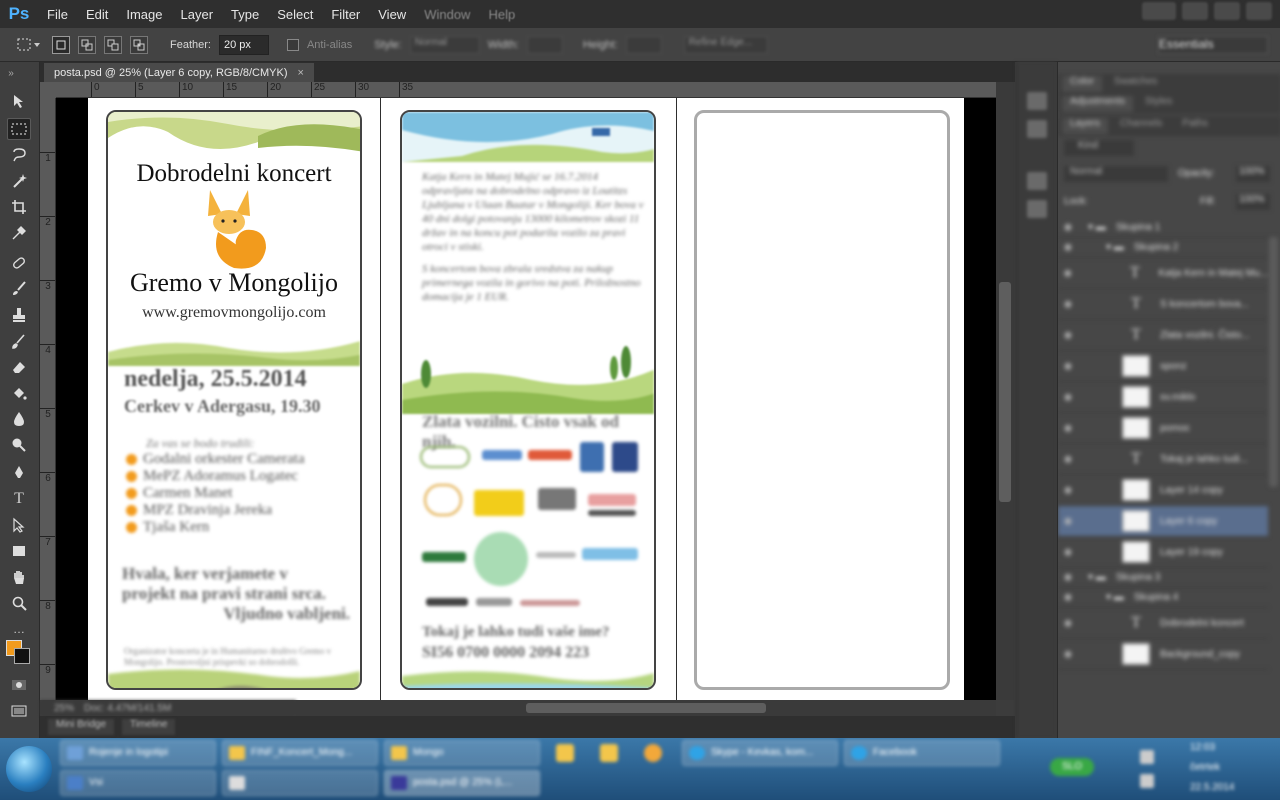 This screenshot has height=800, width=1280. Describe the element at coordinates (646, 708) in the screenshot. I see `horizontal-scrollbar-thumb` at that location.